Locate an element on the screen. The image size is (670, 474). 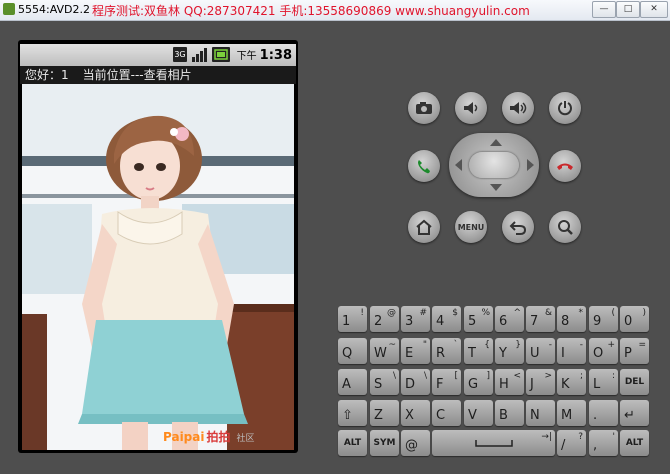
key-sym: SYM is located at coordinates (384, 443).